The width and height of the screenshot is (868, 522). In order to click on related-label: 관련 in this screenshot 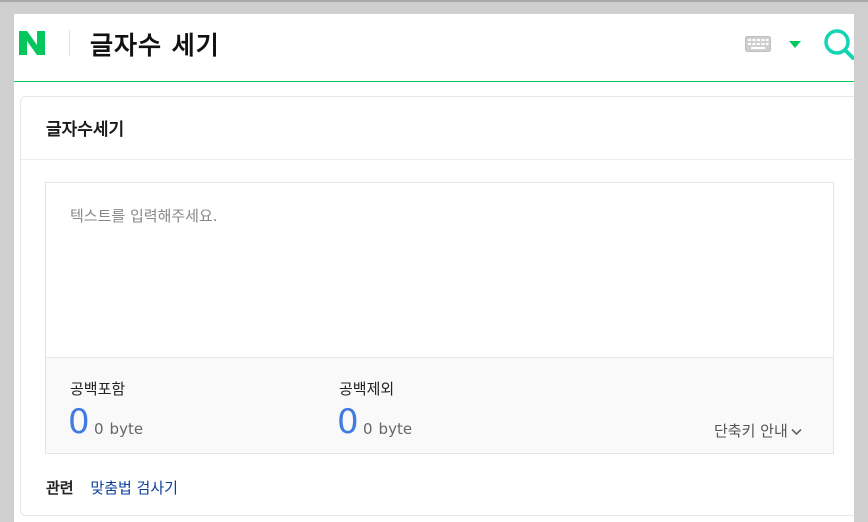, I will do `click(60, 488)`.